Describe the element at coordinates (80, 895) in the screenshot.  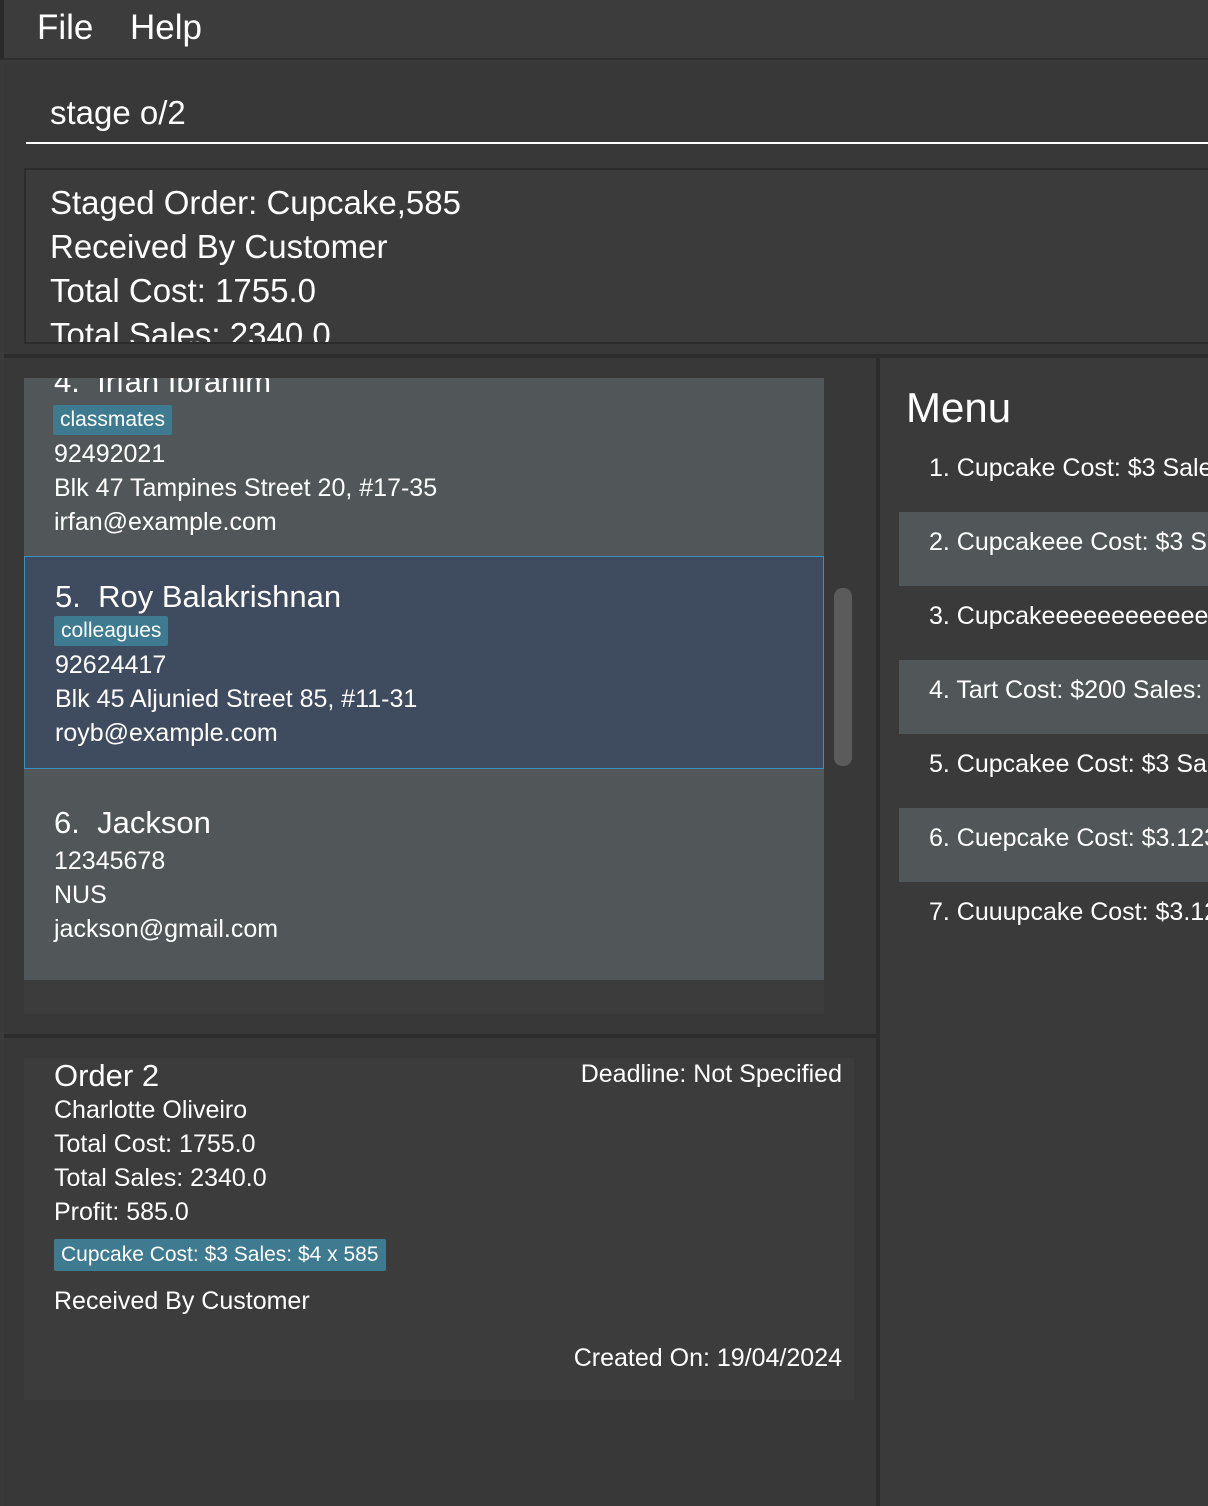
I see `person-address: NUS` at that location.